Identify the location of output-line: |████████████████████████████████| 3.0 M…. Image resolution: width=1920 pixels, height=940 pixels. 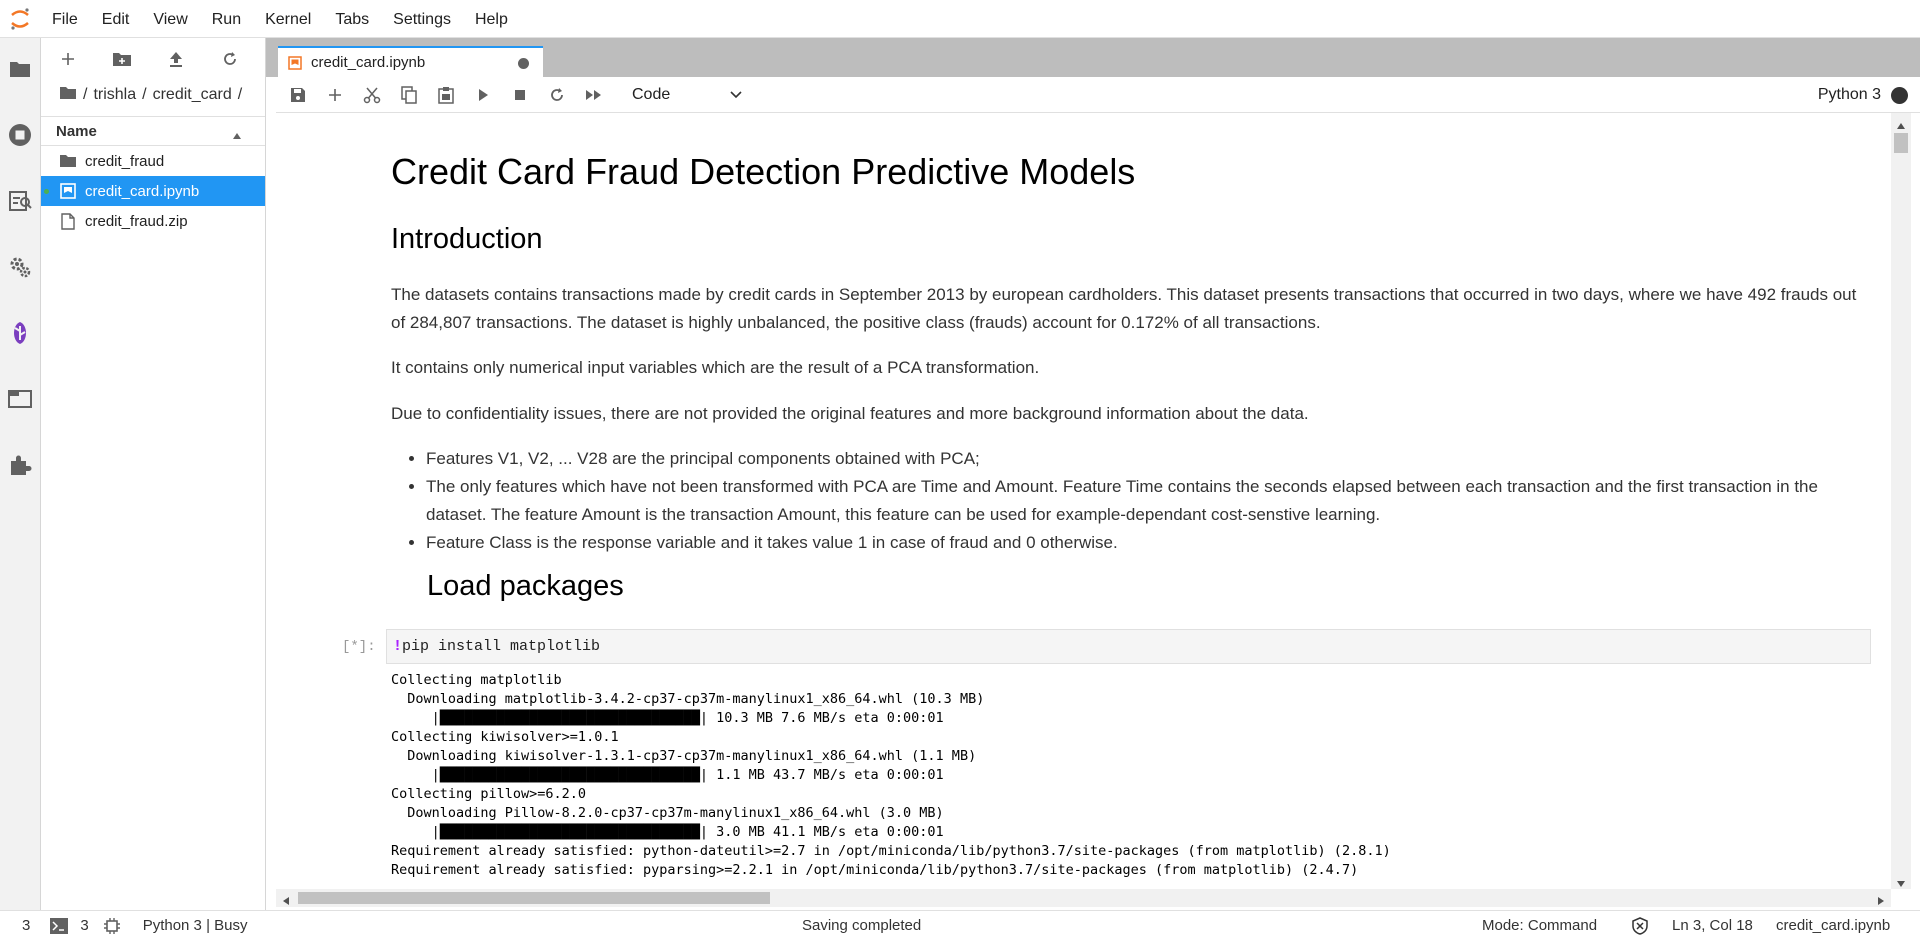
(667, 832).